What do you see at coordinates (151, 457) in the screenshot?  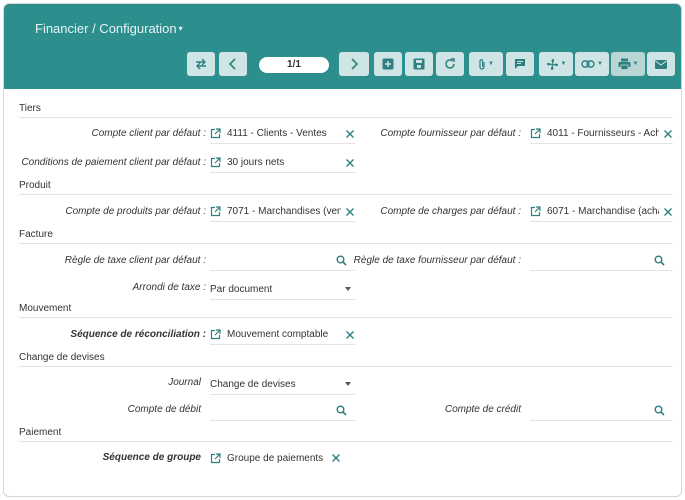 I see `label-sequence-groupe: Séquence de groupe` at bounding box center [151, 457].